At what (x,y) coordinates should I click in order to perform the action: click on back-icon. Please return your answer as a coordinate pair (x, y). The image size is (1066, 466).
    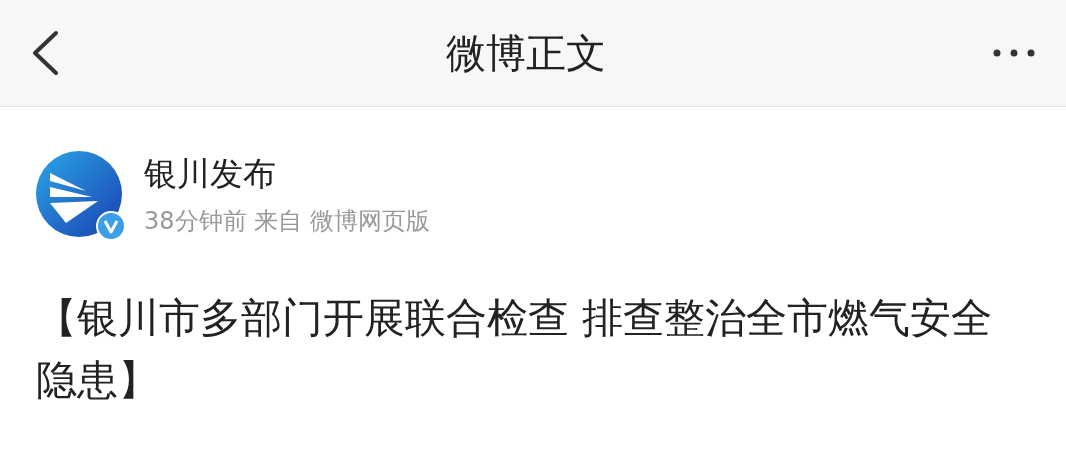
    Looking at the image, I should click on (45, 53).